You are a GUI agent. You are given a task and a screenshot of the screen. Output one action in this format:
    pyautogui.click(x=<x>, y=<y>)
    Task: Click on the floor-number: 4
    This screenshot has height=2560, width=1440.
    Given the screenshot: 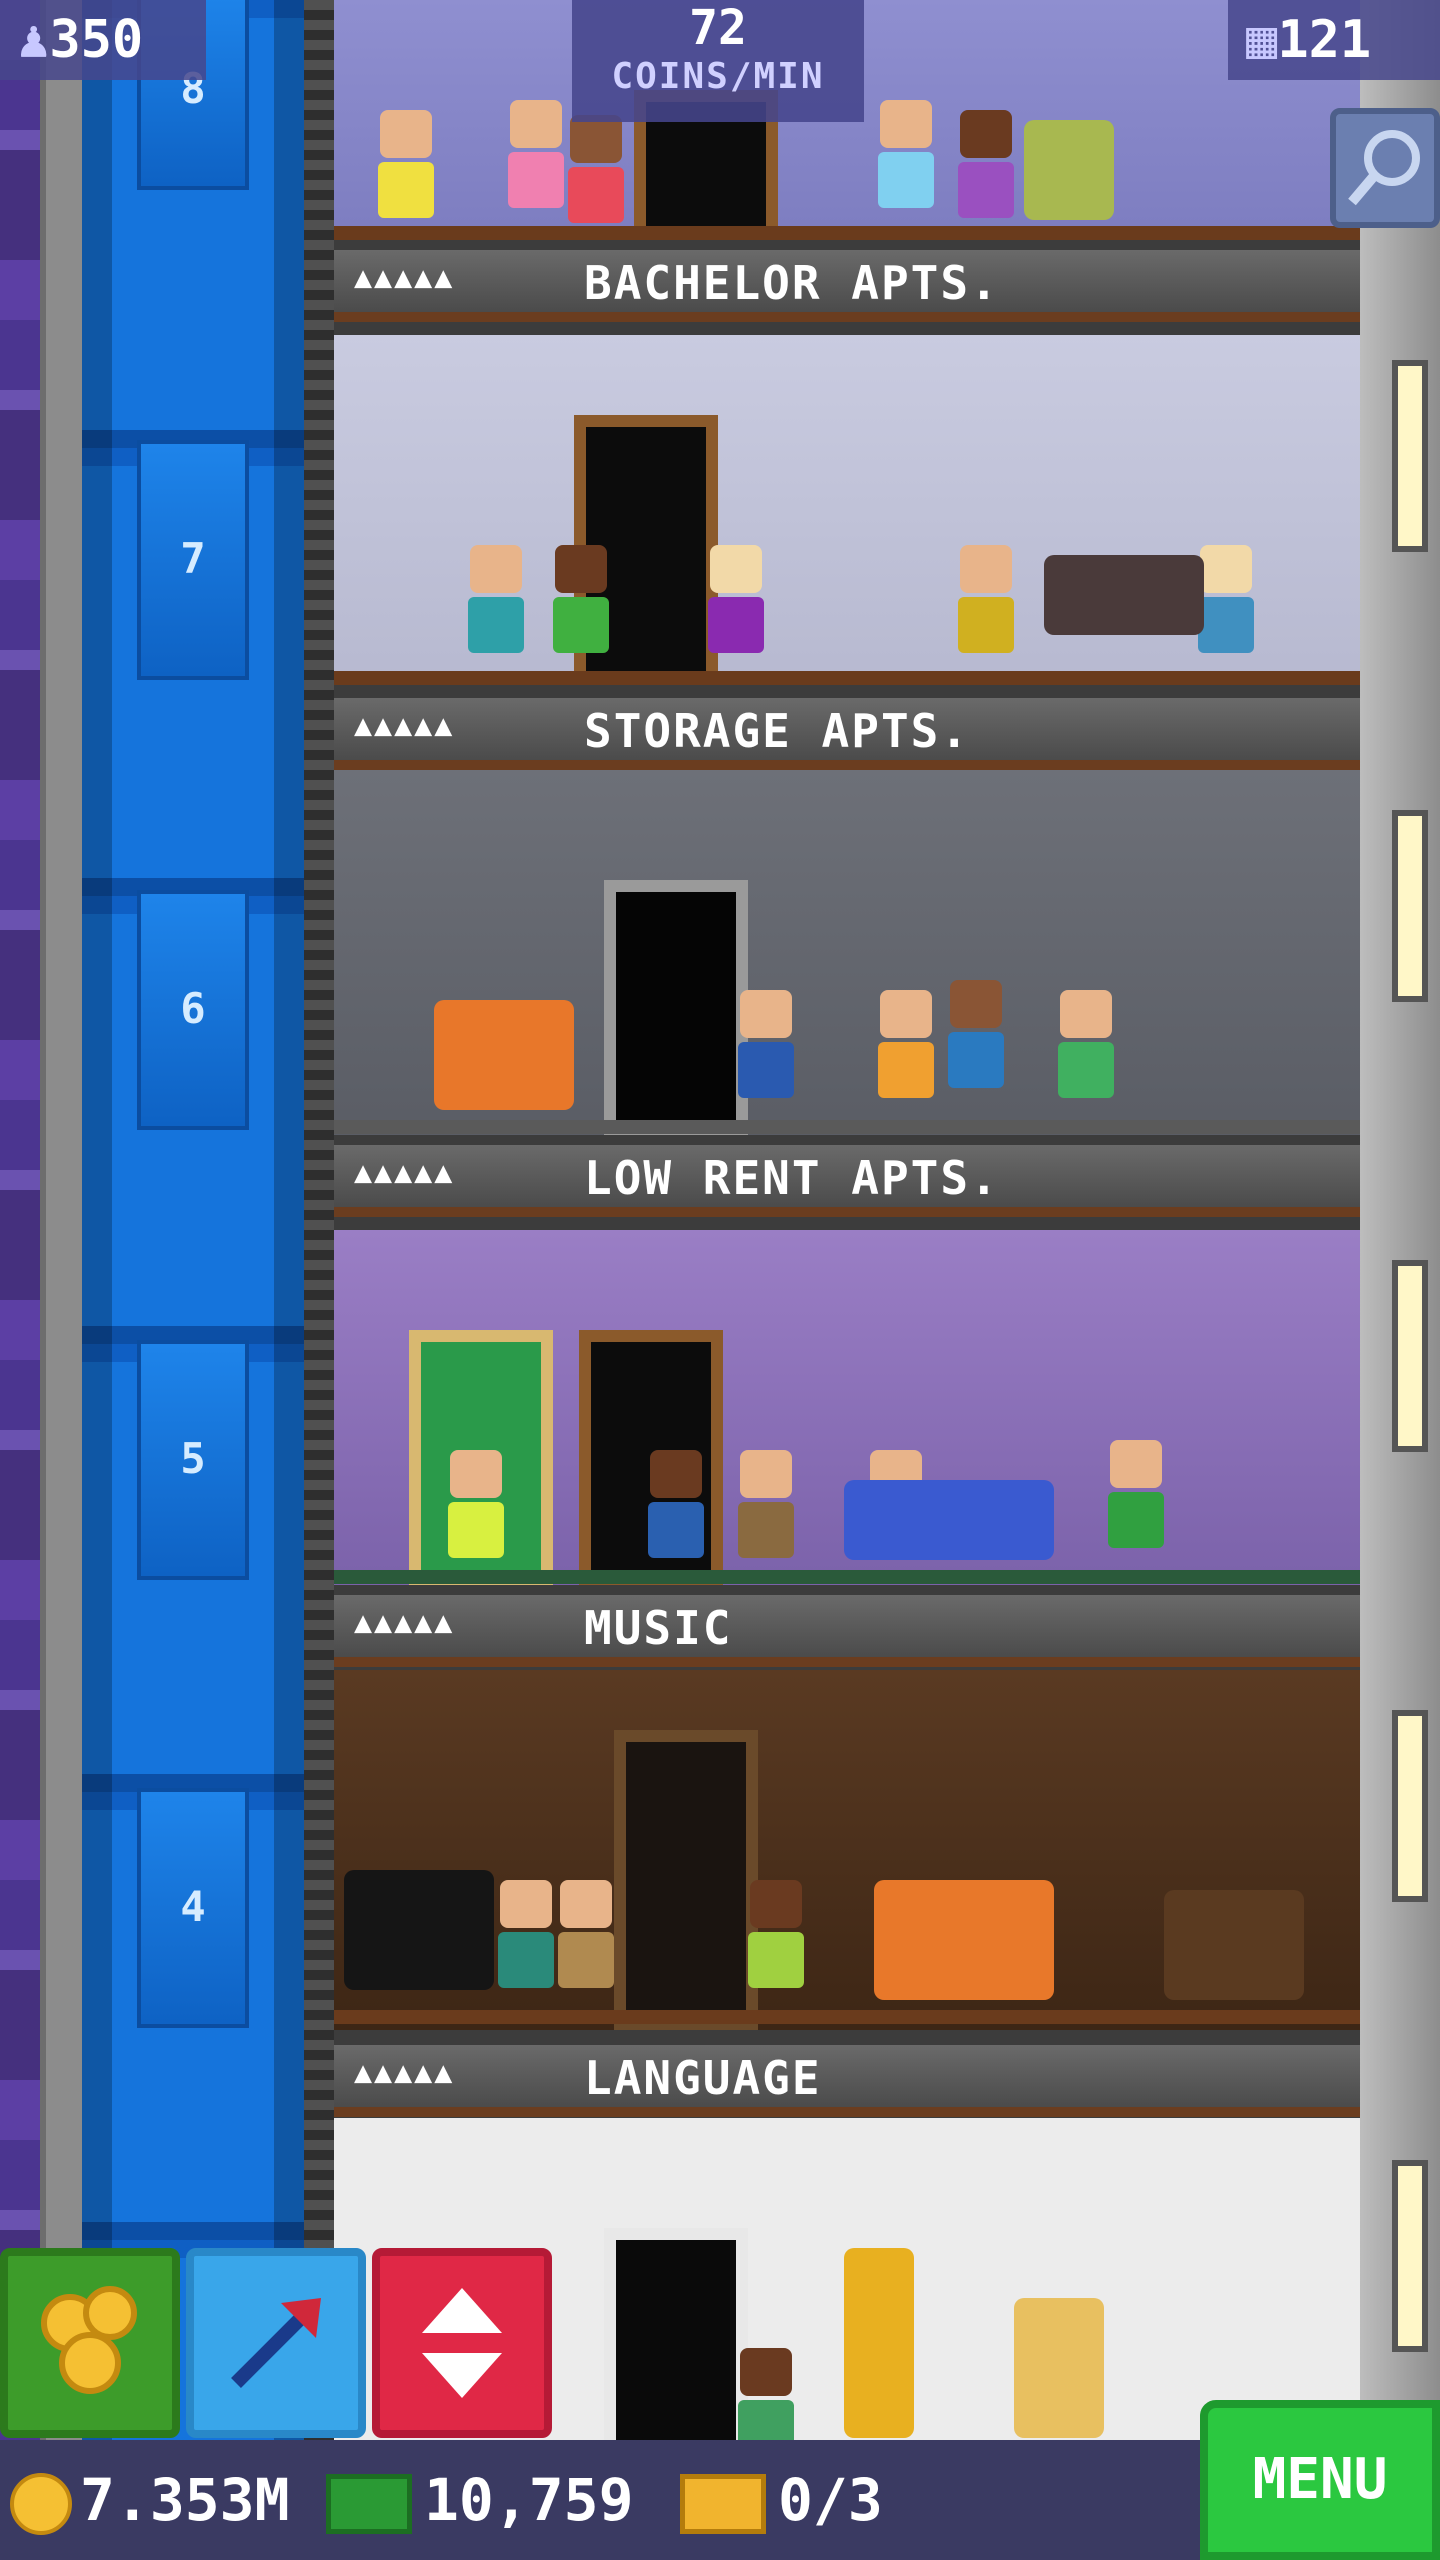 What is the action you would take?
    pyautogui.click(x=193, y=1906)
    